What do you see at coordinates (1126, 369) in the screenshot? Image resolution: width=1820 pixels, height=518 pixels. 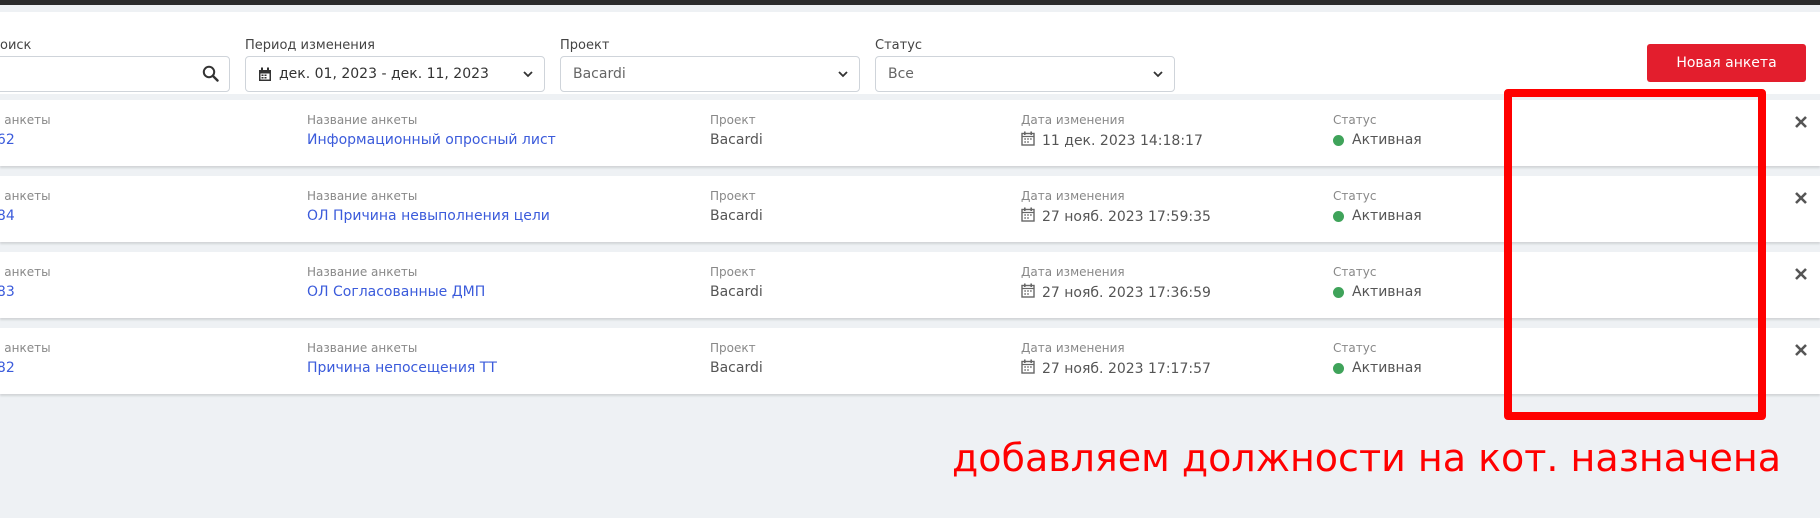 I see `date-value: 27 нояб. 2023 17:17:57` at bounding box center [1126, 369].